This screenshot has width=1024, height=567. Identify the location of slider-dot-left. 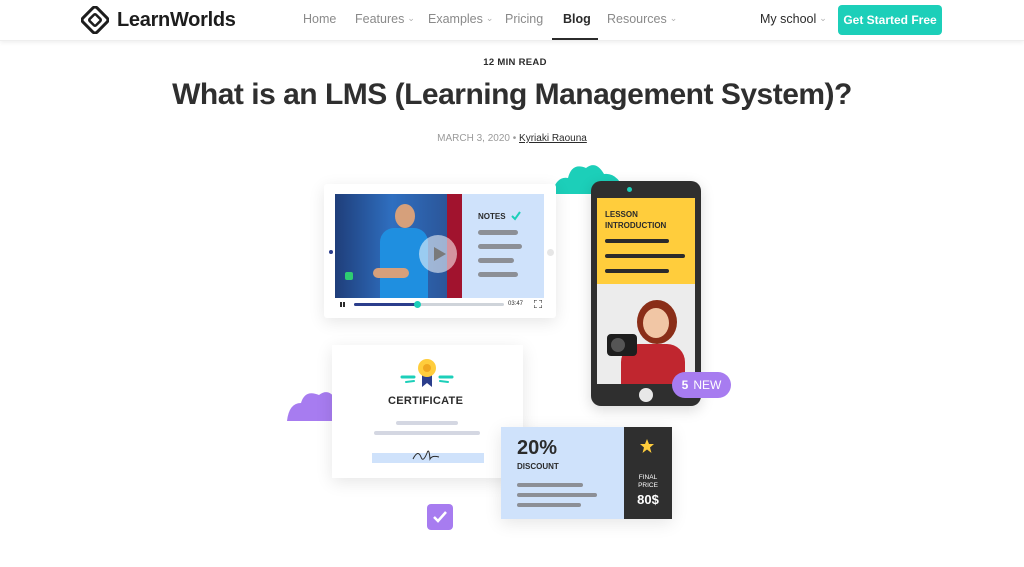
(331, 252).